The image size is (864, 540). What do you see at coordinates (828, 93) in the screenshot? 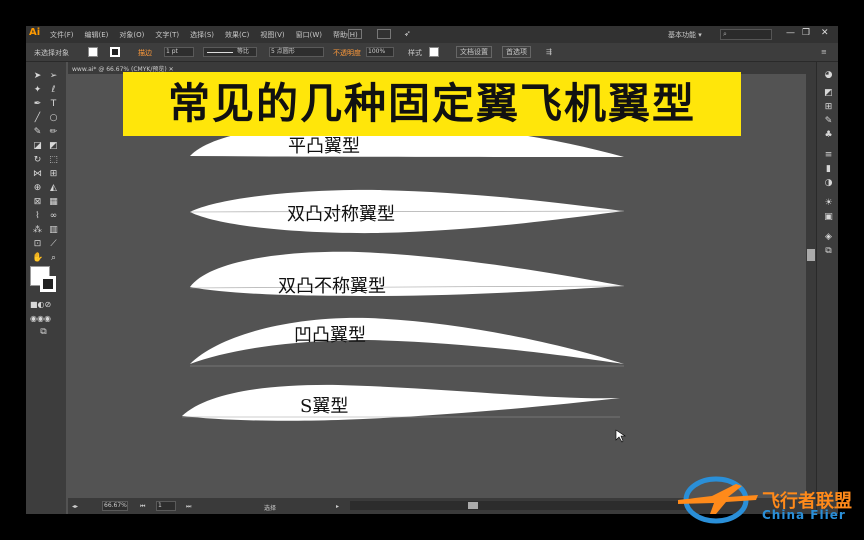
I see `color-guide-icon: ◩` at bounding box center [828, 93].